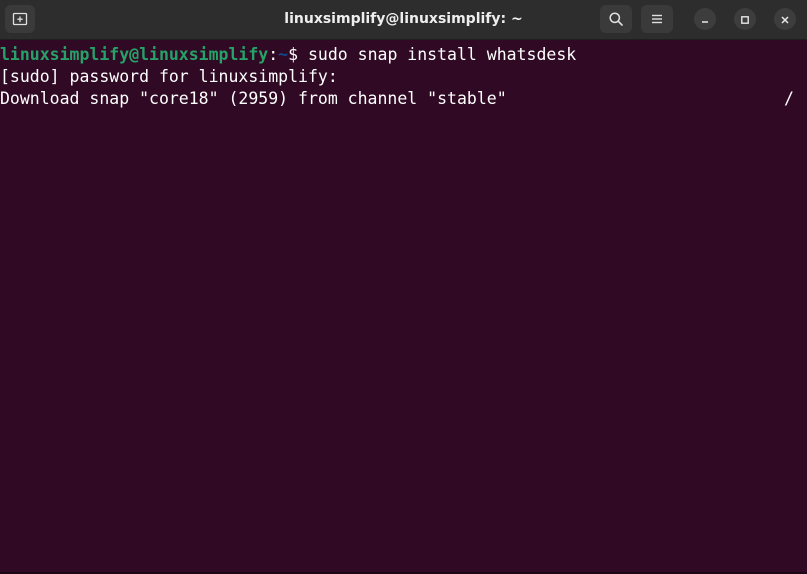  What do you see at coordinates (283, 54) in the screenshot?
I see `prompt-path: ~` at bounding box center [283, 54].